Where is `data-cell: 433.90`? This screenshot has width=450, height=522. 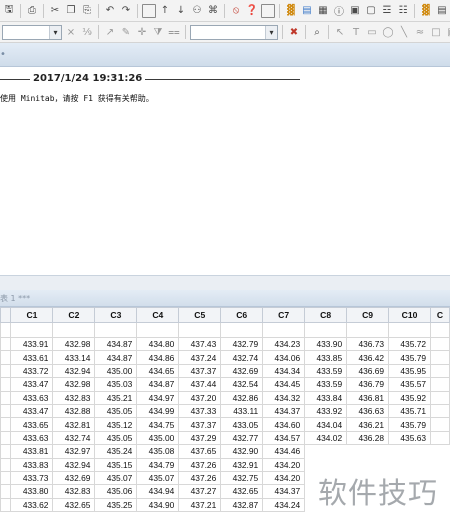 data-cell: 433.90 is located at coordinates (326, 344).